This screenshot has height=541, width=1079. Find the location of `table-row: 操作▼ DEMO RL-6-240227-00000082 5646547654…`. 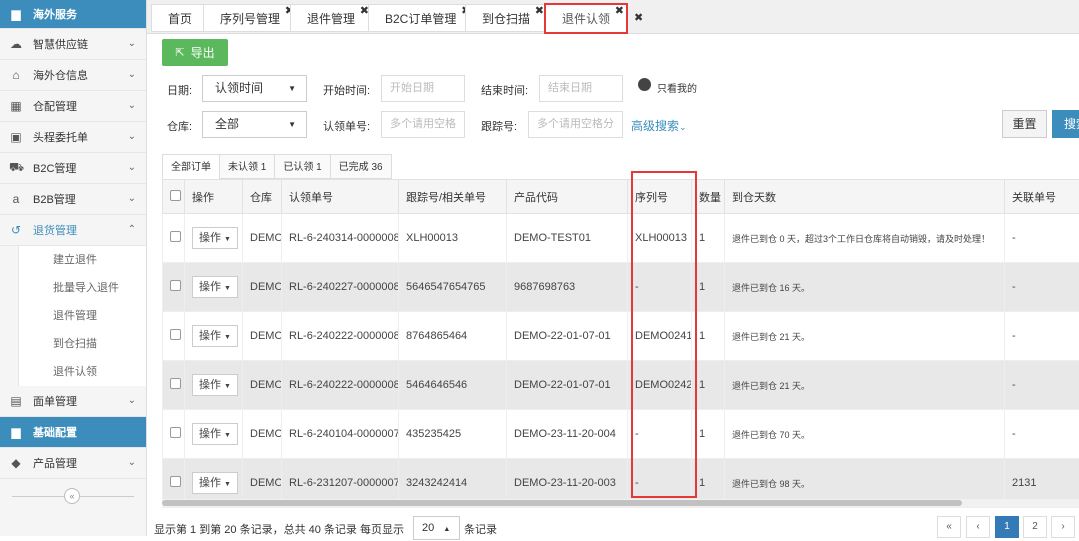

table-row: 操作▼ DEMO RL-6-240227-00000082 5646547654… is located at coordinates (621, 287).